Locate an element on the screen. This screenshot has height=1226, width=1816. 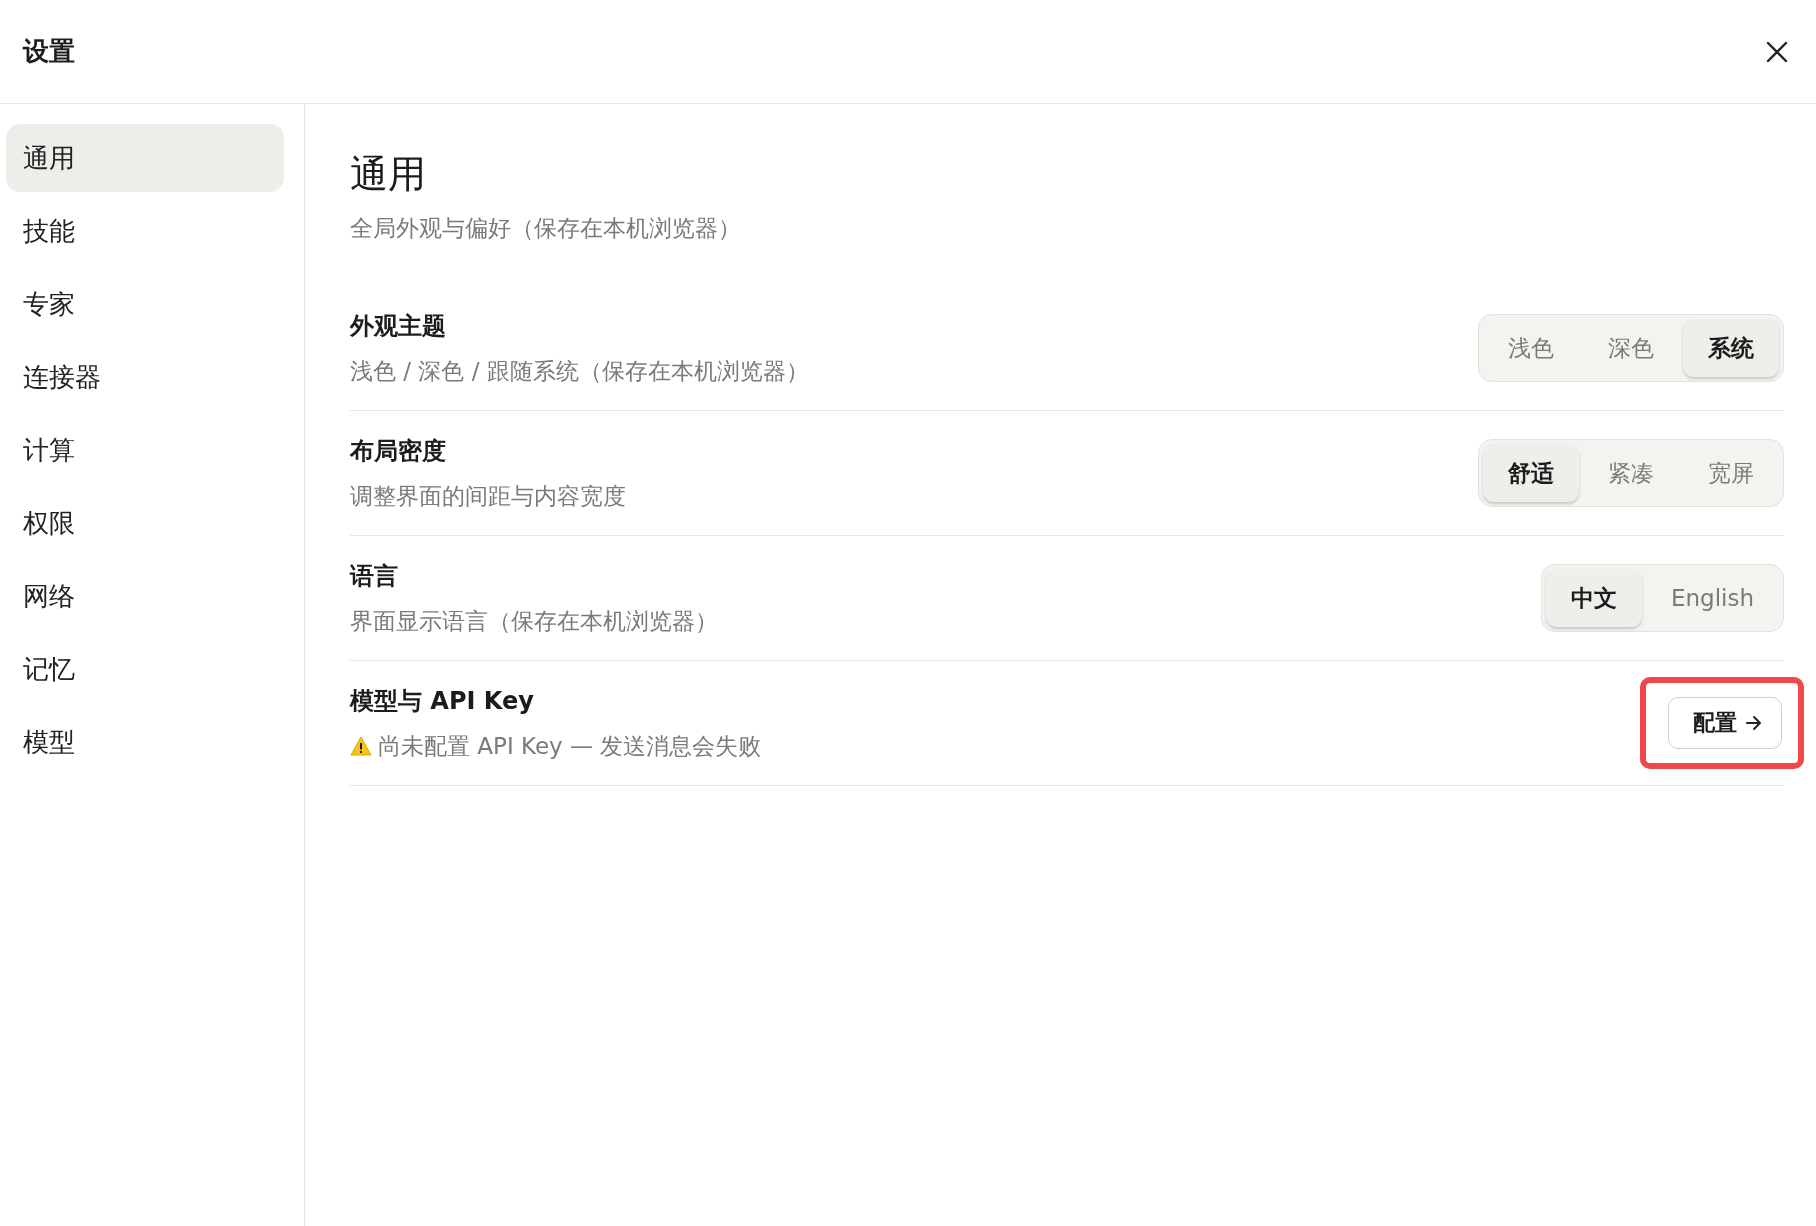
configure-button: 配置 is located at coordinates (1725, 723).